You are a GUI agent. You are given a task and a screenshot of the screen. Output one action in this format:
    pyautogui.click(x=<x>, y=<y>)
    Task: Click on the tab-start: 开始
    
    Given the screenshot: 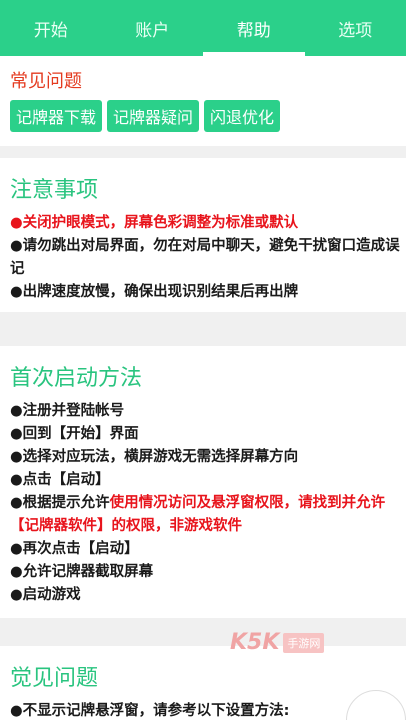 What is the action you would take?
    pyautogui.click(x=51, y=28)
    